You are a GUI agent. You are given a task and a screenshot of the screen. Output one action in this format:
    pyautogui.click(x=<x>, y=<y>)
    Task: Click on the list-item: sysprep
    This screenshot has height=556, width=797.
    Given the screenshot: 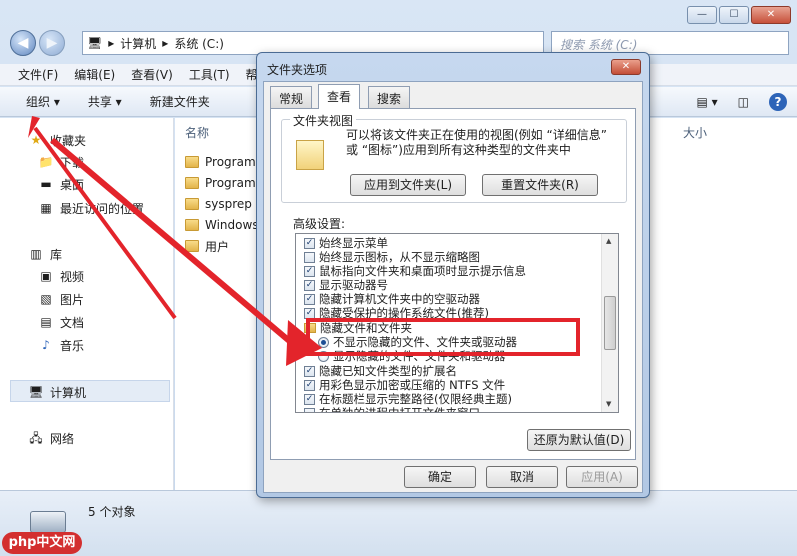 What is the action you would take?
    pyautogui.click(x=218, y=204)
    